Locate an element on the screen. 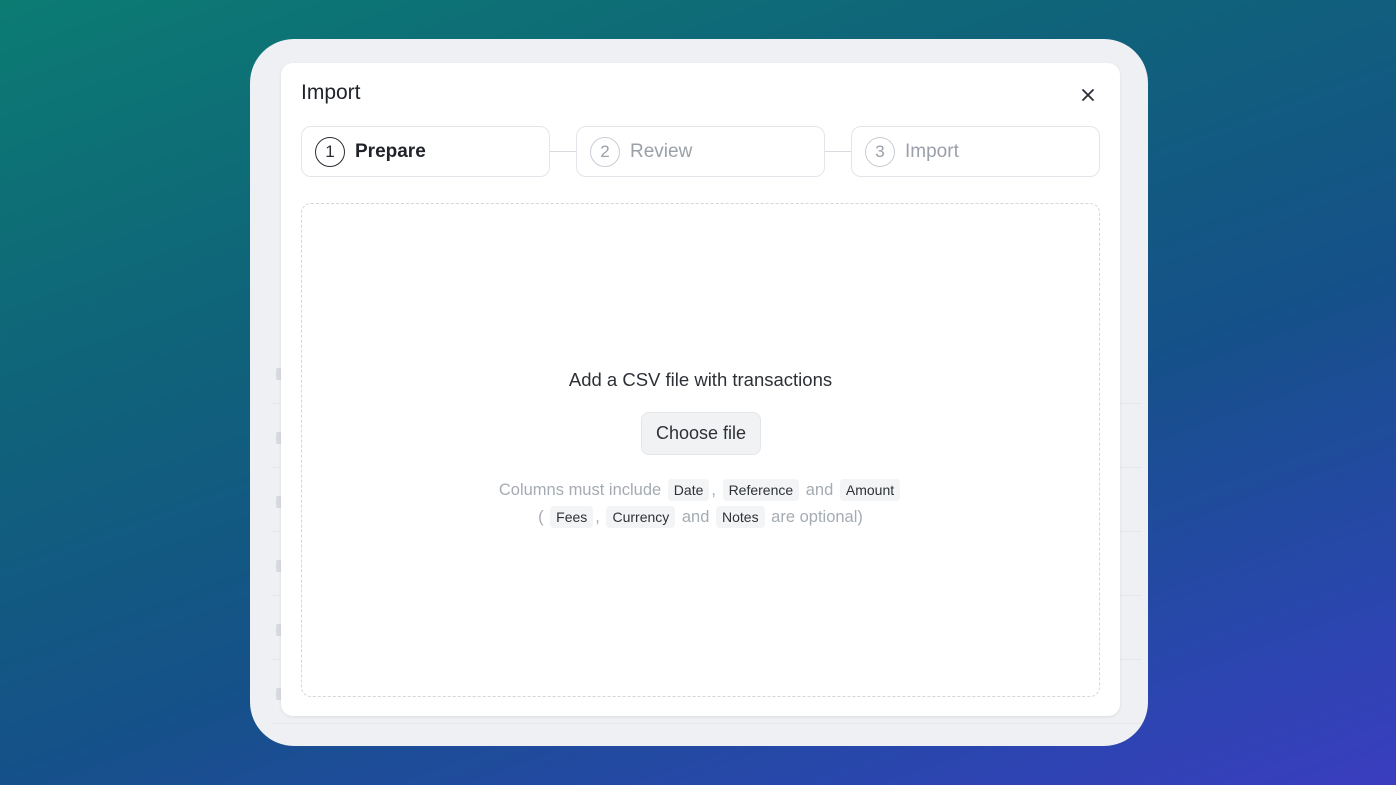 The height and width of the screenshot is (785, 1396). modal-title: Import is located at coordinates (331, 92).